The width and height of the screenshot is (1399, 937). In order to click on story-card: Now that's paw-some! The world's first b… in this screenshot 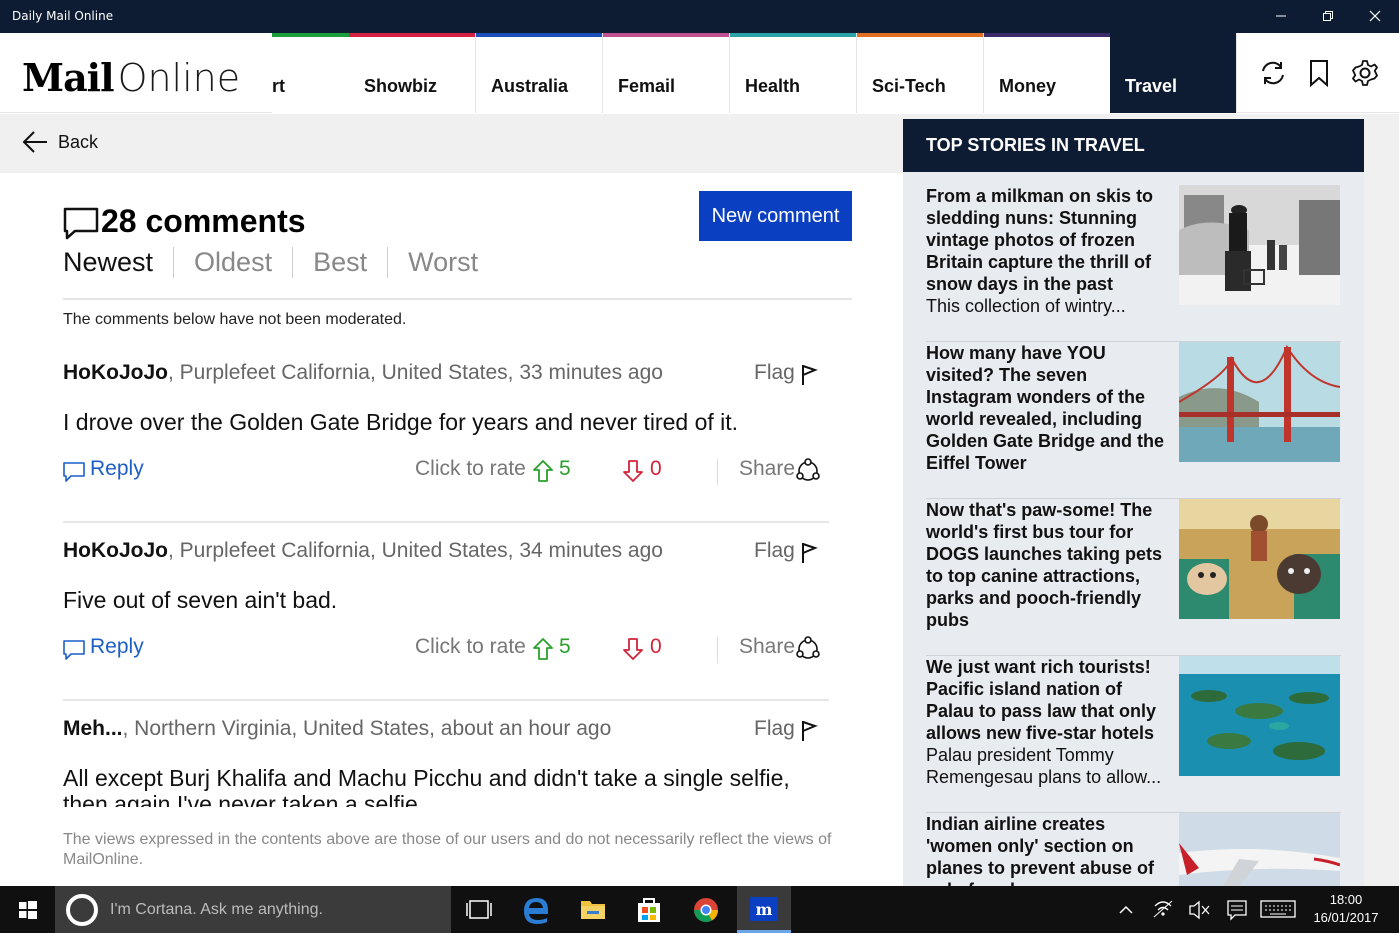, I will do `click(1133, 577)`.